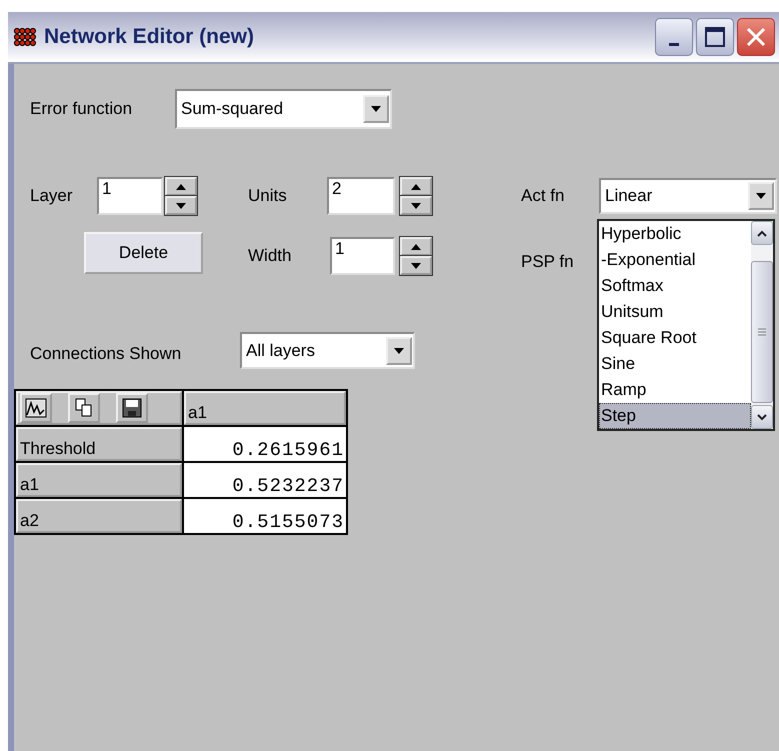 The height and width of the screenshot is (751, 779). I want to click on scrollbar-thumb, so click(762, 332).